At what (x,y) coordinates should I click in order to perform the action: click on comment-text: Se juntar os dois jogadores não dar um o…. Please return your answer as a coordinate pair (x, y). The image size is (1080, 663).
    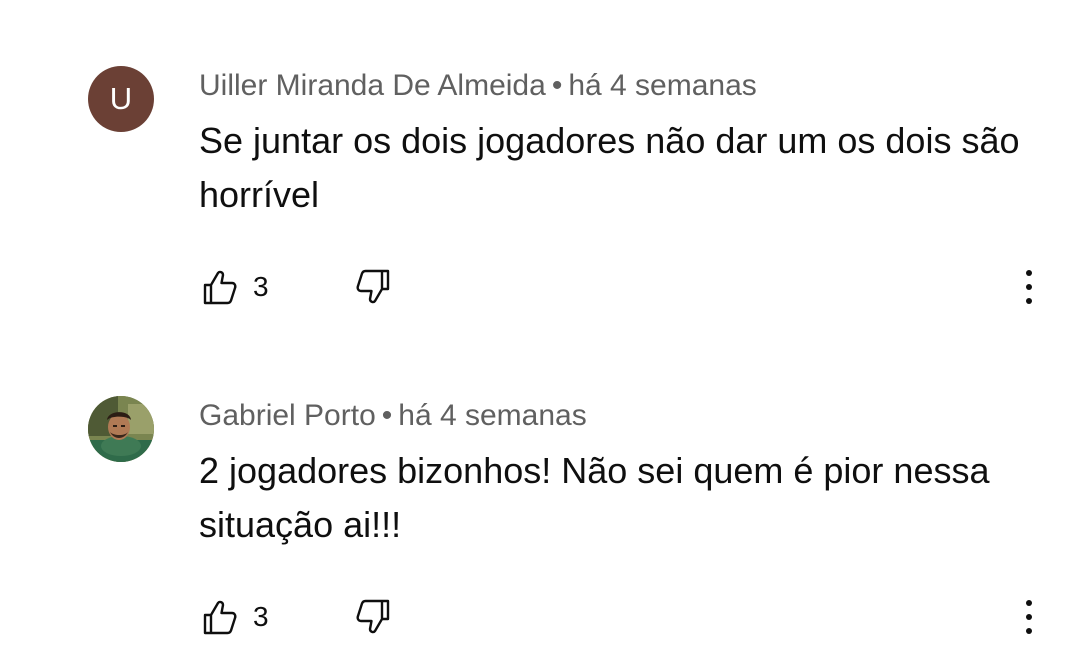
    Looking at the image, I should click on (609, 167).